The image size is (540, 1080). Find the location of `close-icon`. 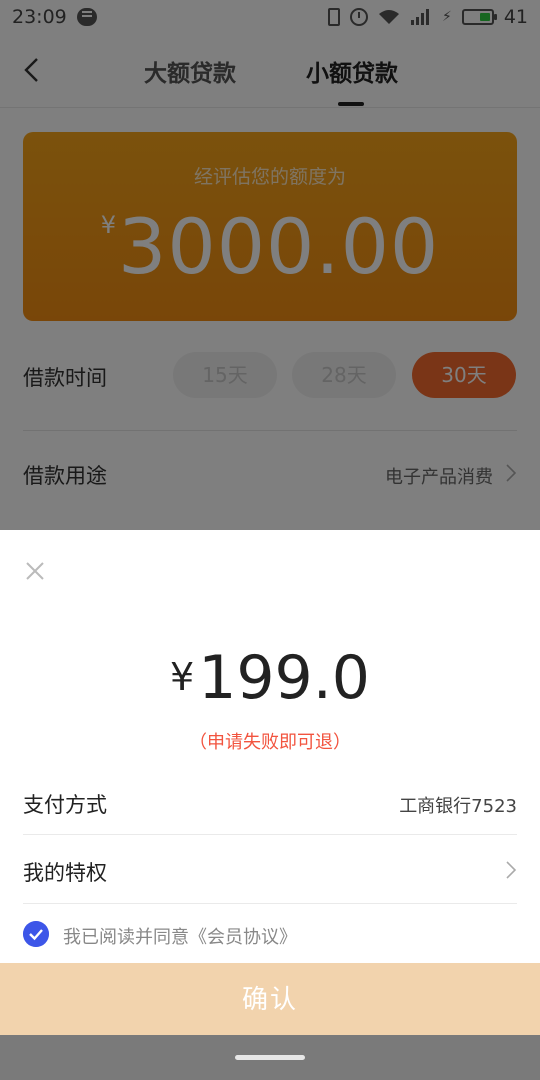

close-icon is located at coordinates (35, 571).